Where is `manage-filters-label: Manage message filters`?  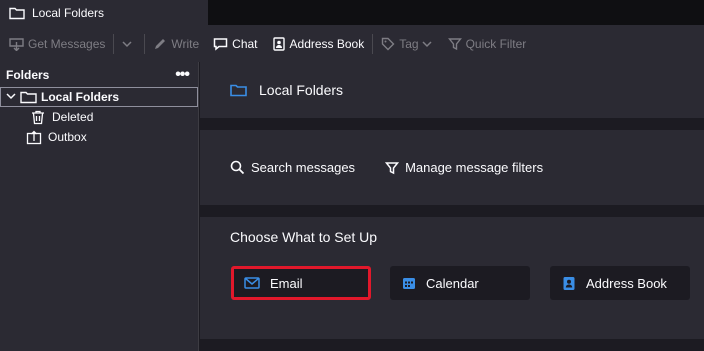
manage-filters-label: Manage message filters is located at coordinates (474, 167).